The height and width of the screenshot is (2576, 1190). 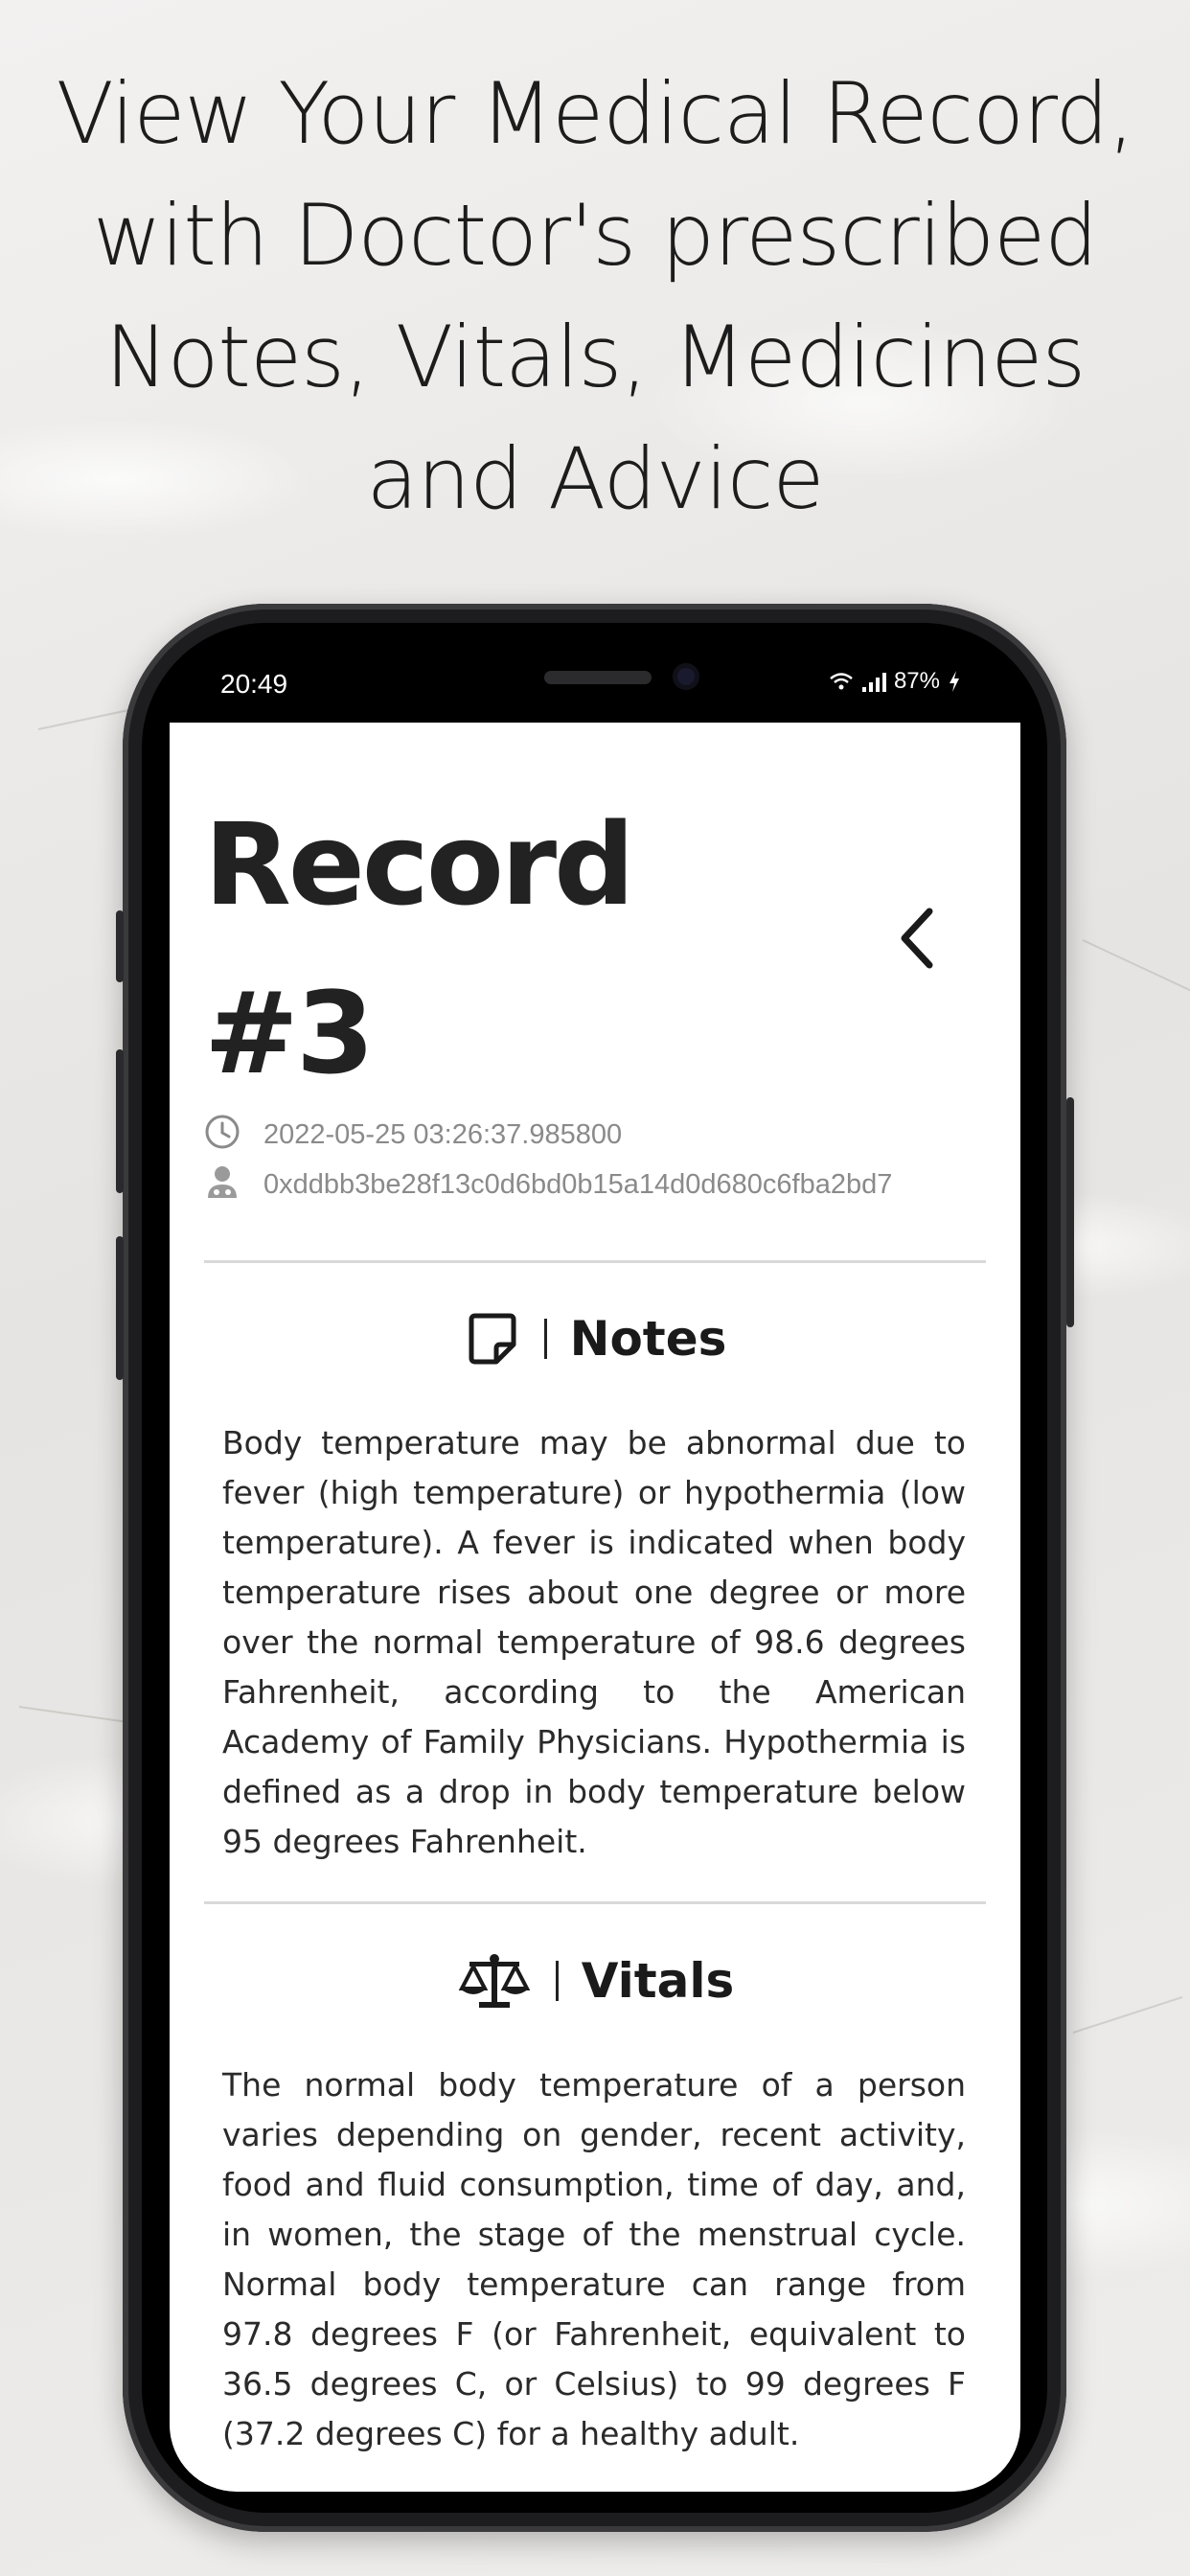 What do you see at coordinates (594, 685) in the screenshot?
I see `status-bar: 20:49 87%` at bounding box center [594, 685].